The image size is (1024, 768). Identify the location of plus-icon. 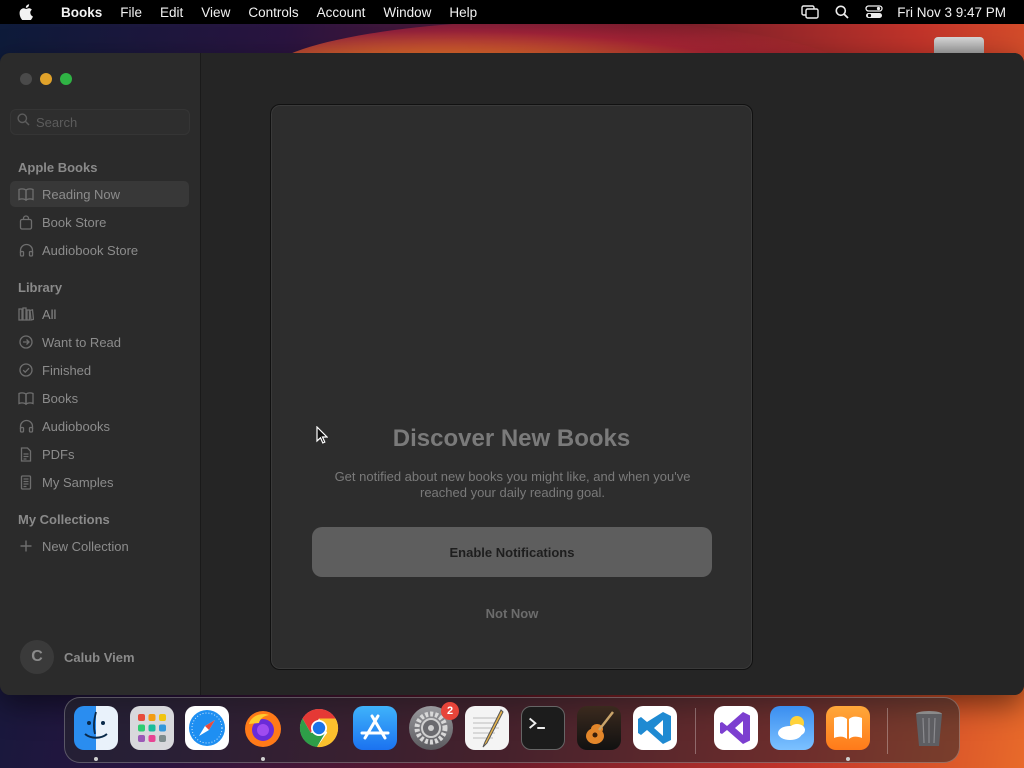
(26, 546).